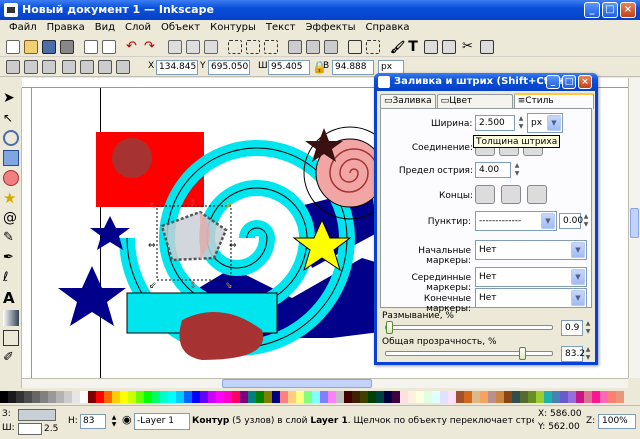  I want to click on new-document-icon, so click(13, 47).